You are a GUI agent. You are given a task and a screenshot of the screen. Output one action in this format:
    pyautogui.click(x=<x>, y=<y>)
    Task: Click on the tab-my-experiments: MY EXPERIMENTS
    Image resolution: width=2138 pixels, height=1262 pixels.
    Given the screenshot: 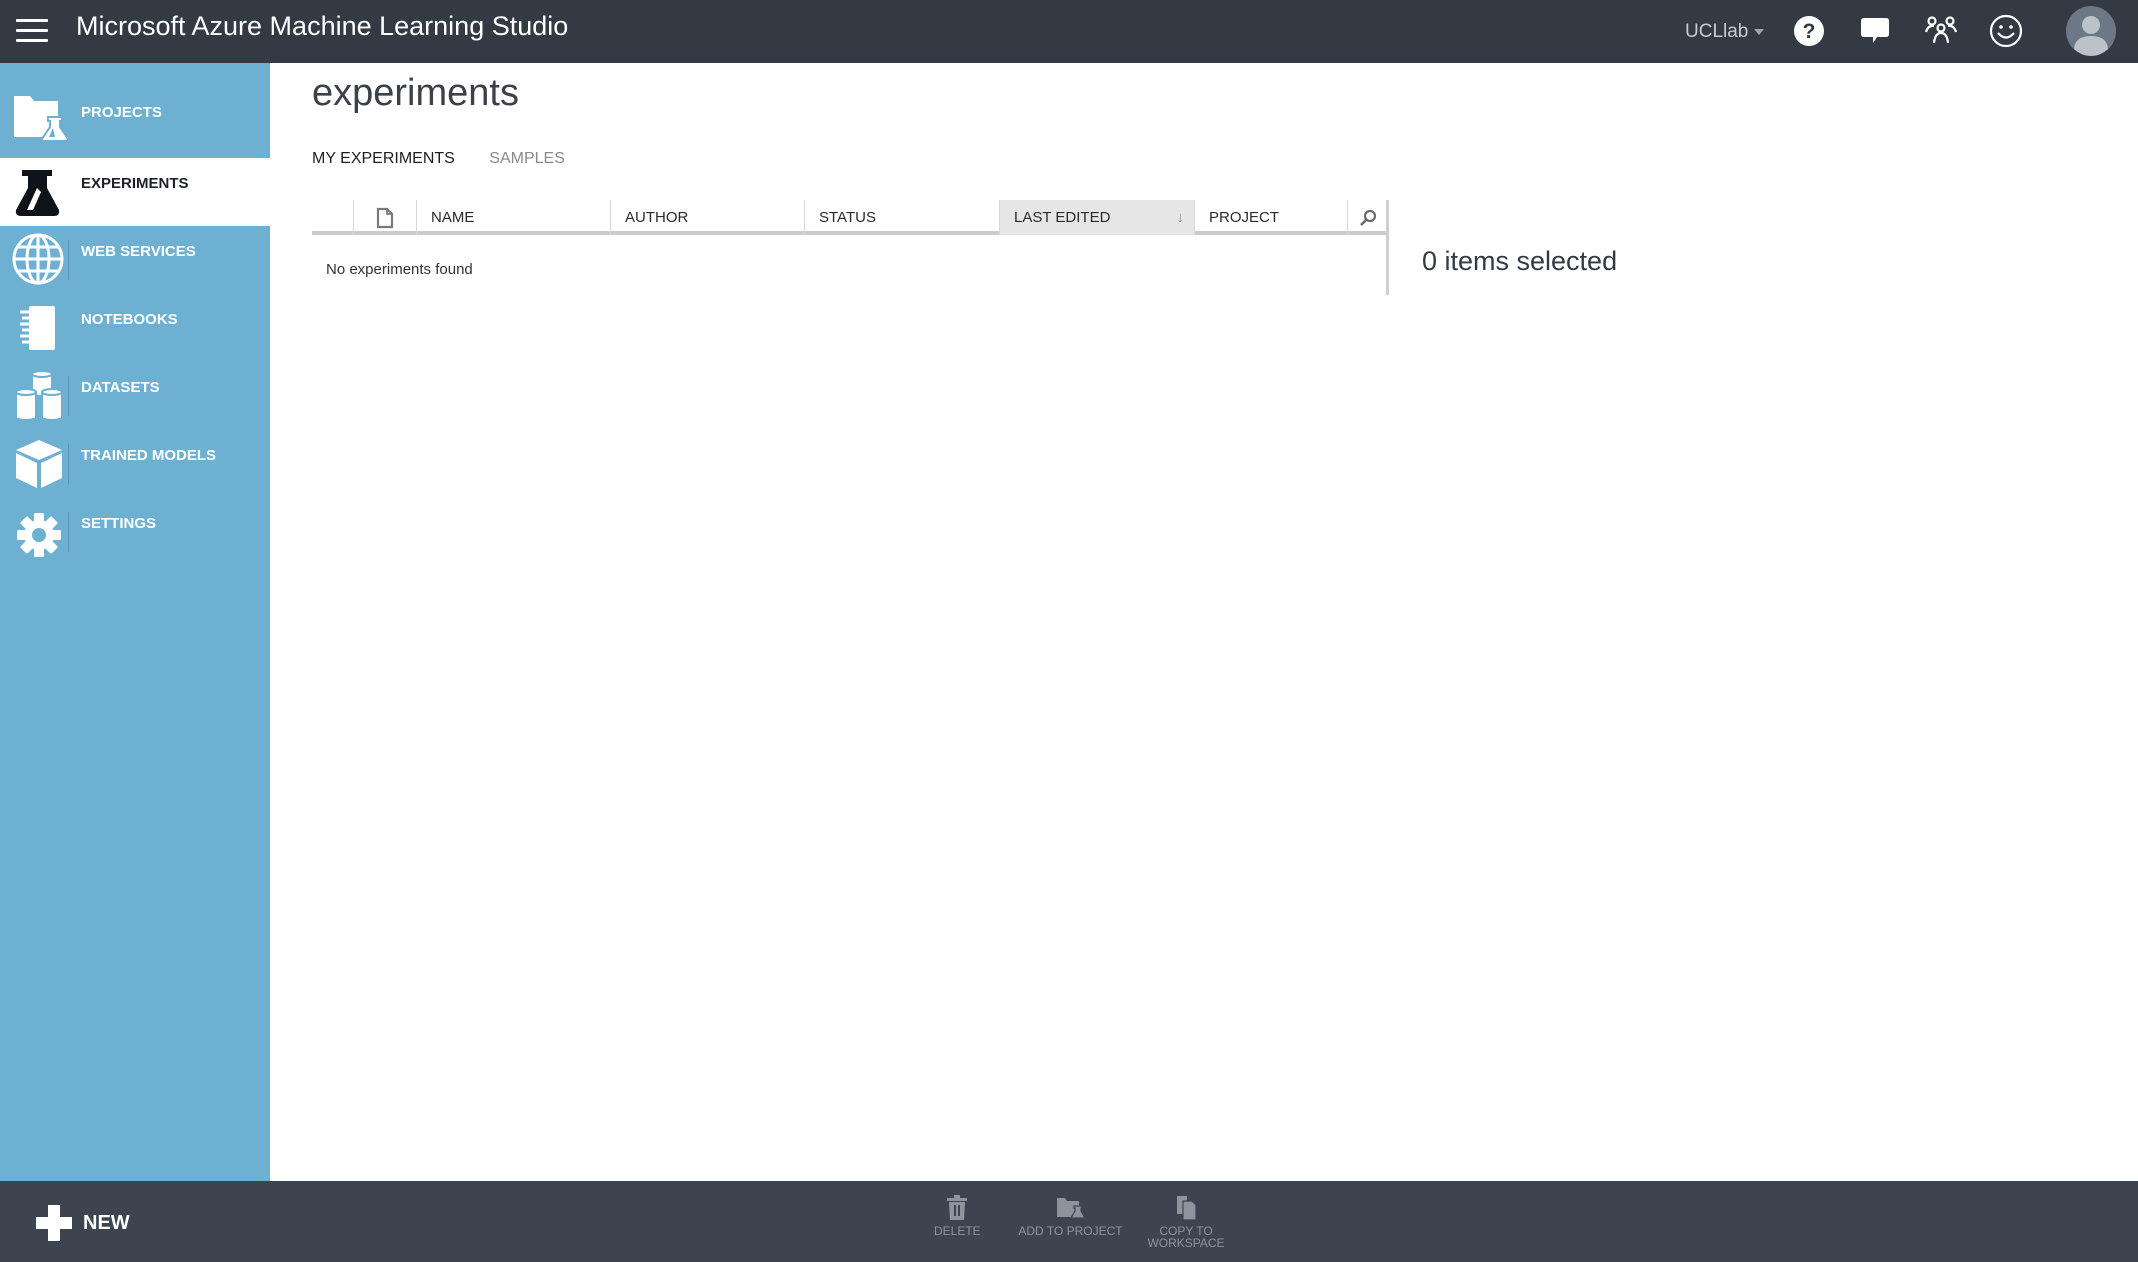 What is the action you would take?
    pyautogui.click(x=383, y=159)
    